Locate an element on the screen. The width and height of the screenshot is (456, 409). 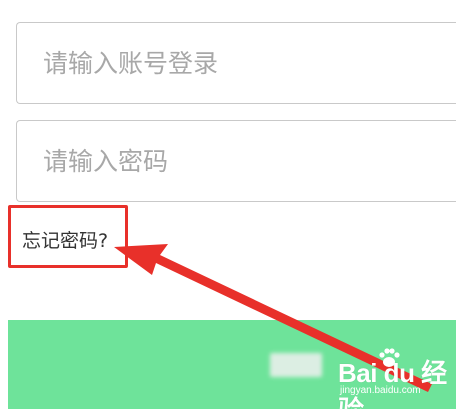
forgot-password-link: 忘记密码? is located at coordinates (65, 239).